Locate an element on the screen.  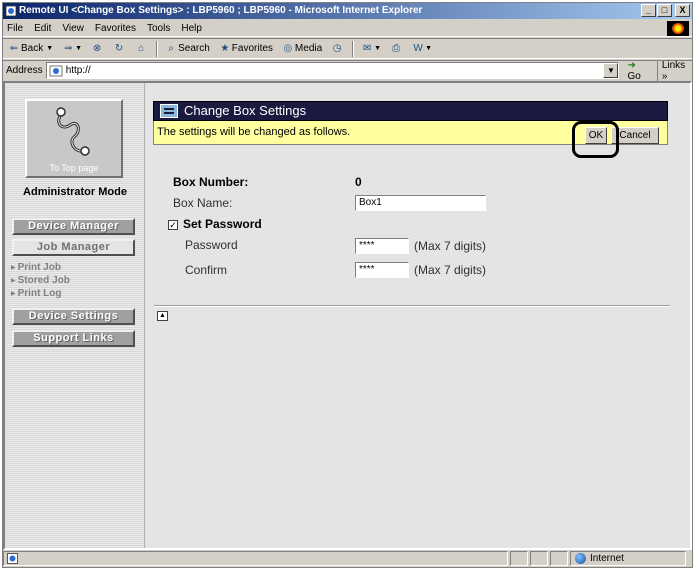
favorites-icon: ★ is located at coordinates (225, 48).